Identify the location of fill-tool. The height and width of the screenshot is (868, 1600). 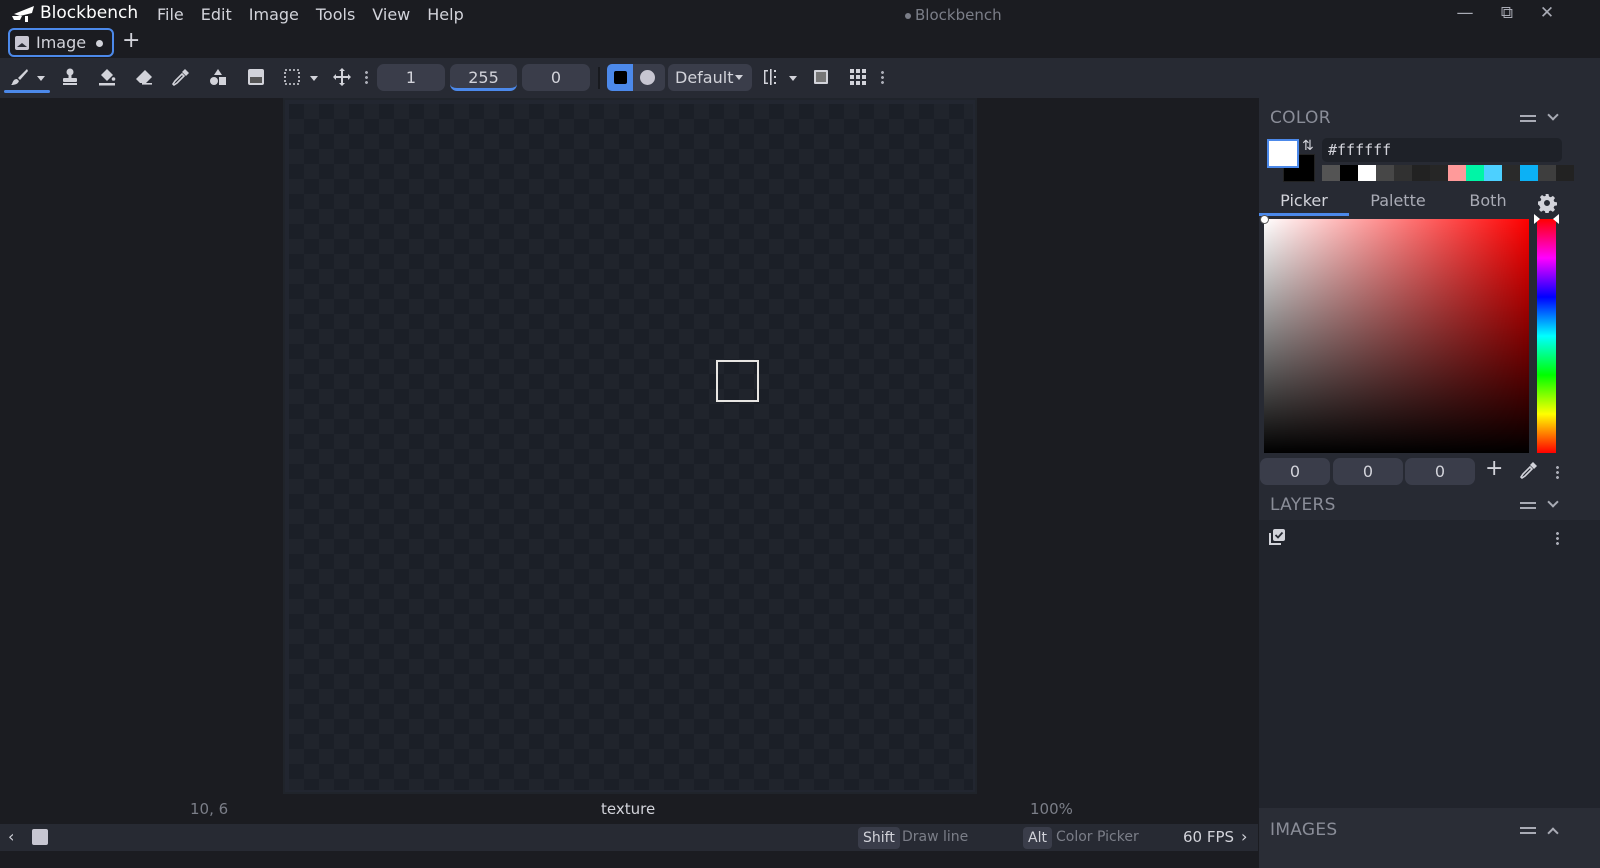
(107, 77).